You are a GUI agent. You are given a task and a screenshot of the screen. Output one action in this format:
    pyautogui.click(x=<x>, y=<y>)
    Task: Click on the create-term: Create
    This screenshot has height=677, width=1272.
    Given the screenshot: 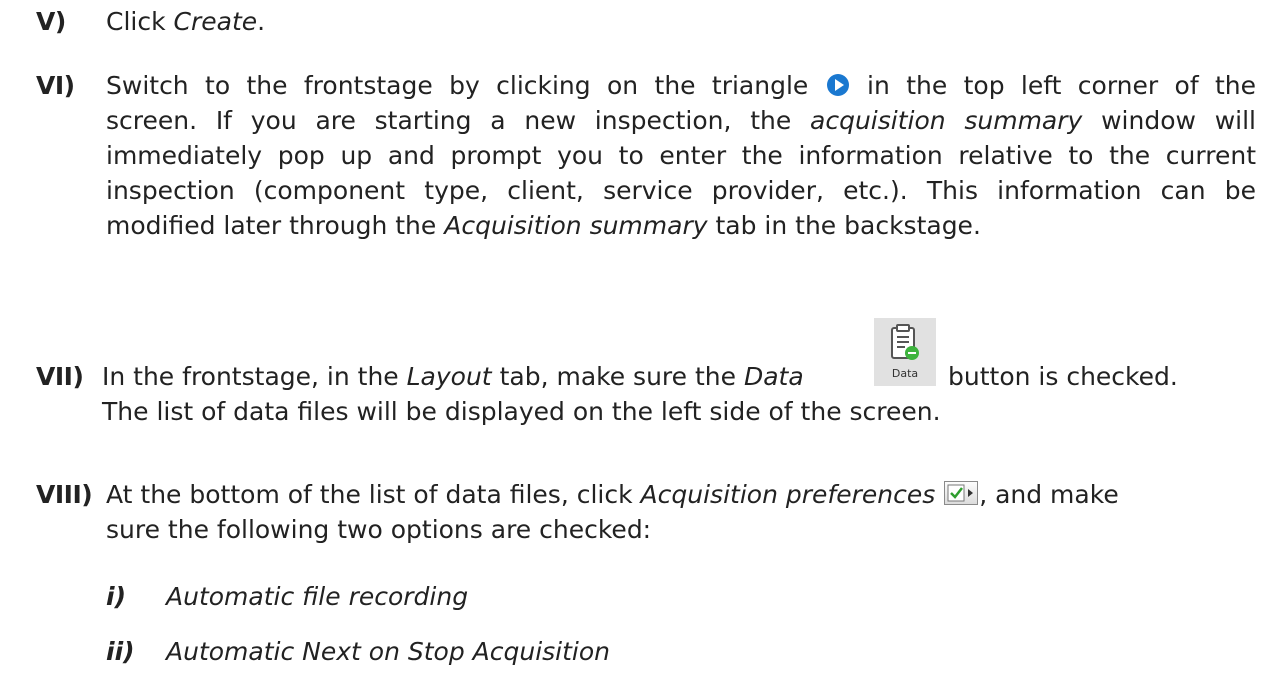 What is the action you would take?
    pyautogui.click(x=215, y=21)
    